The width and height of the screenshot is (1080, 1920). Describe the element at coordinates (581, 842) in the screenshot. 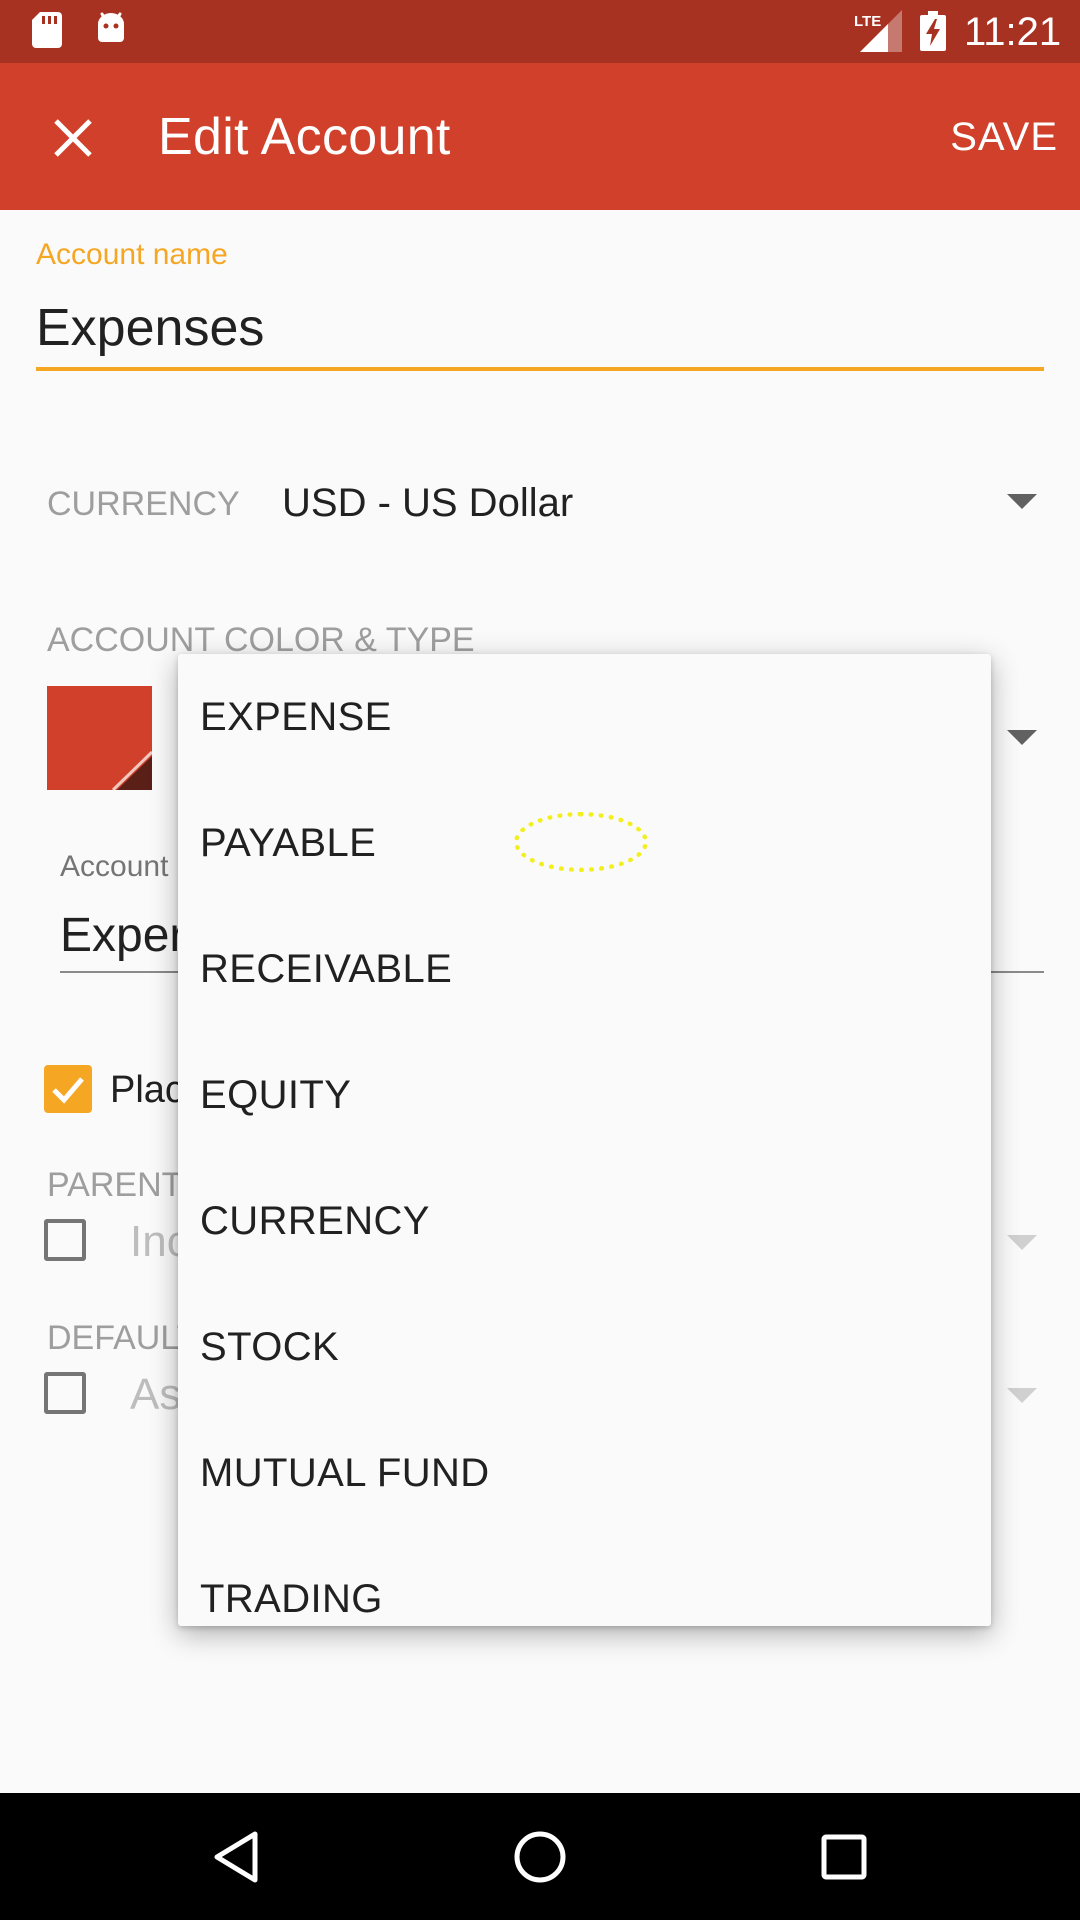

I see `touch-indicator` at that location.